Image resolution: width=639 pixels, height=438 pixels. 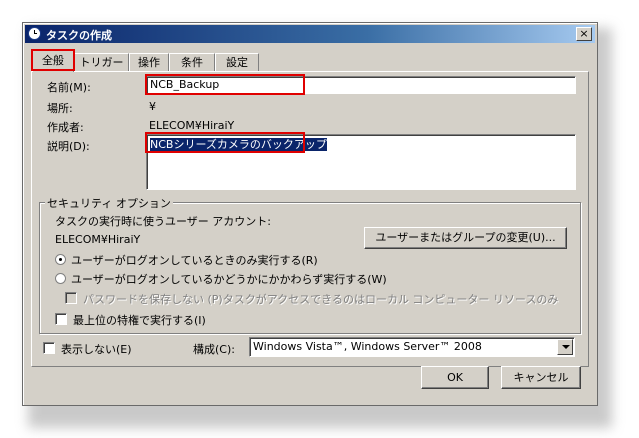 I want to click on account-prompt: タスクの実行時に使うユーザー アカウント:, so click(x=163, y=221).